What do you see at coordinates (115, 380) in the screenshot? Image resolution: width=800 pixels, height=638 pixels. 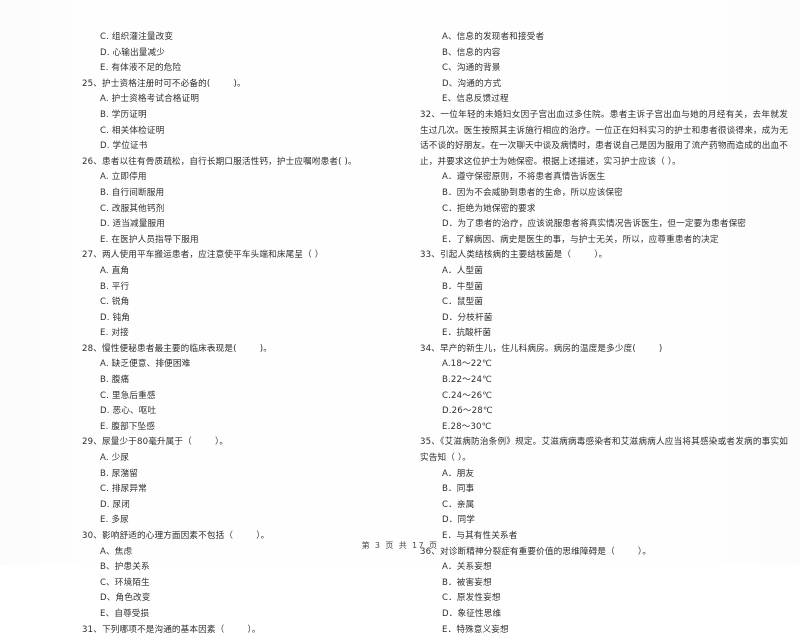 I see `option-item: B. 腹痛` at bounding box center [115, 380].